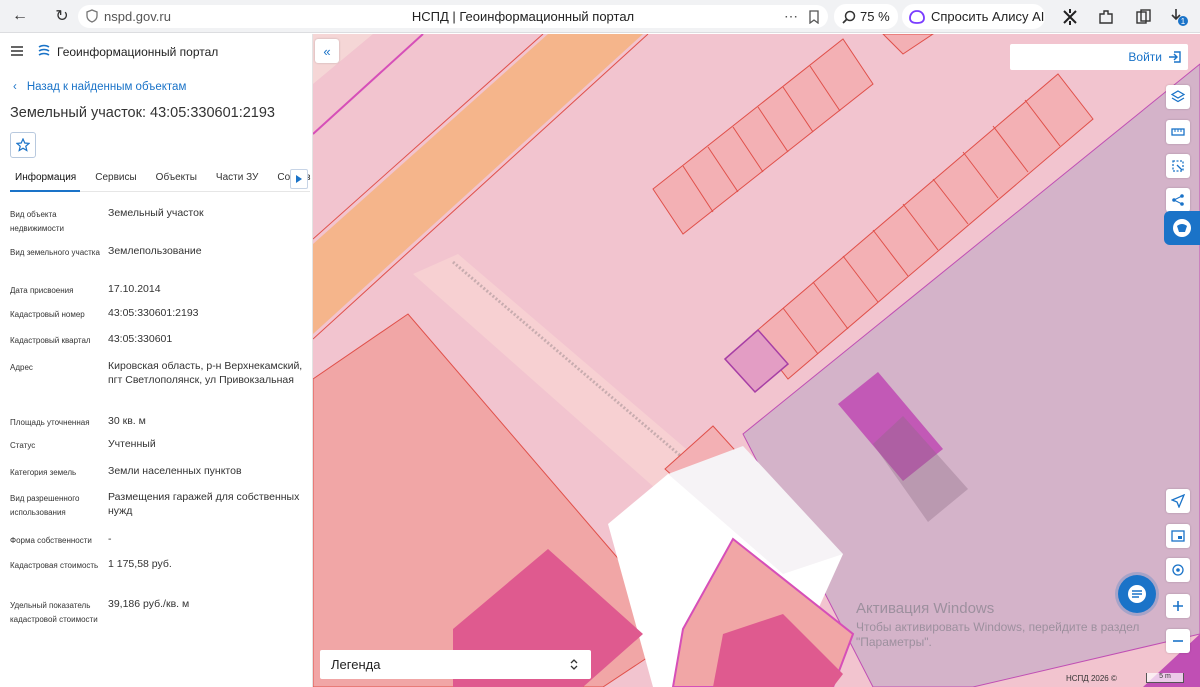  Describe the element at coordinates (134, 289) in the screenshot. I see `property-value: 17.10.2014` at that location.